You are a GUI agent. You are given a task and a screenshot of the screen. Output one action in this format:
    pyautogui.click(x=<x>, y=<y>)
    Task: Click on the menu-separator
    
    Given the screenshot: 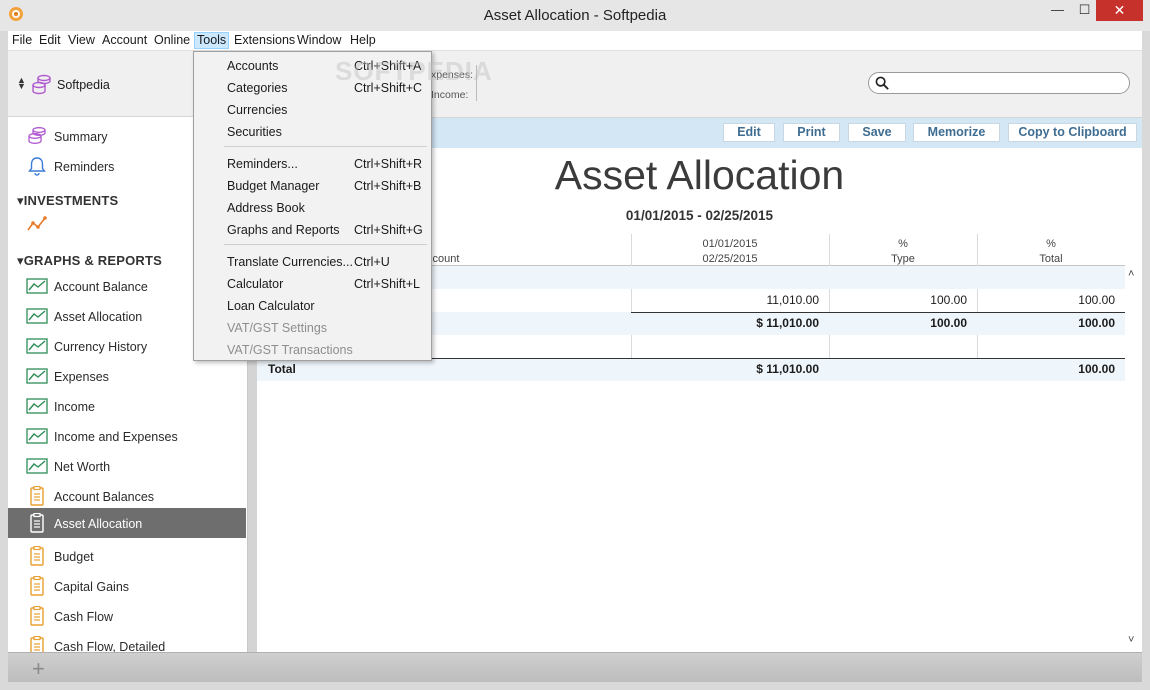 What is the action you would take?
    pyautogui.click(x=325, y=244)
    